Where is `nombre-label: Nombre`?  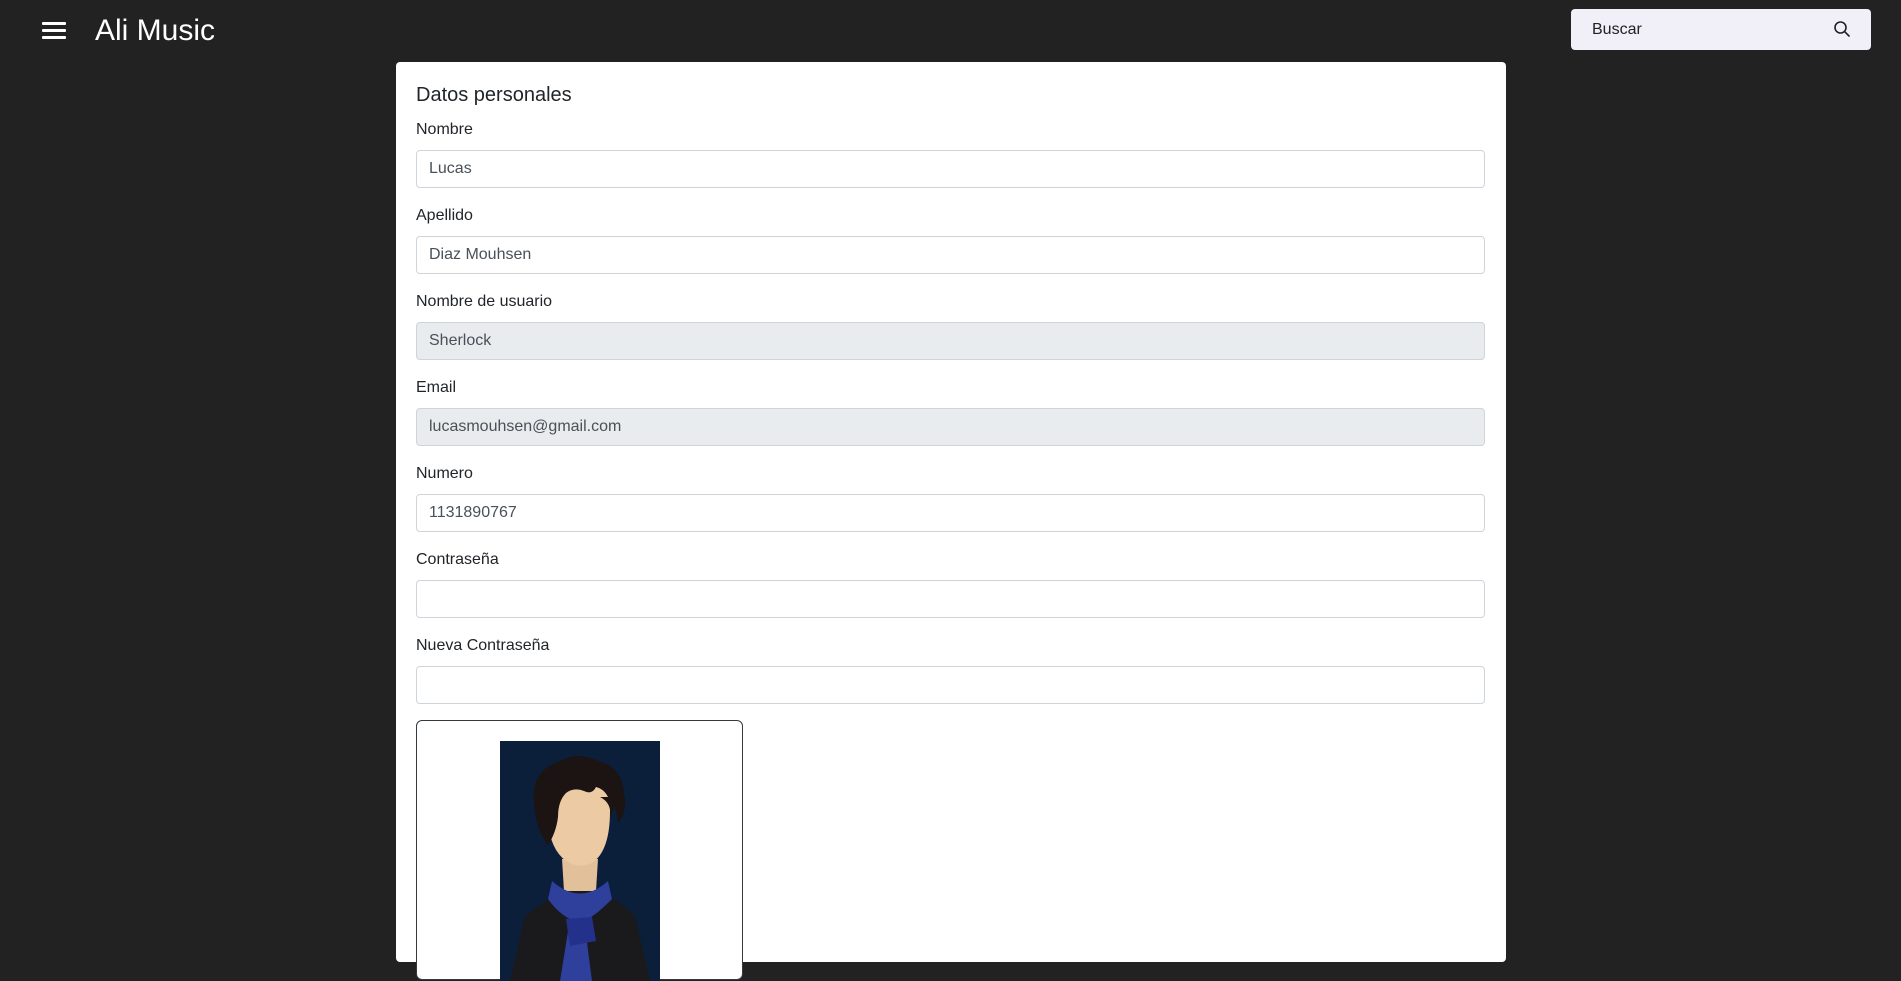 nombre-label: Nombre is located at coordinates (444, 129).